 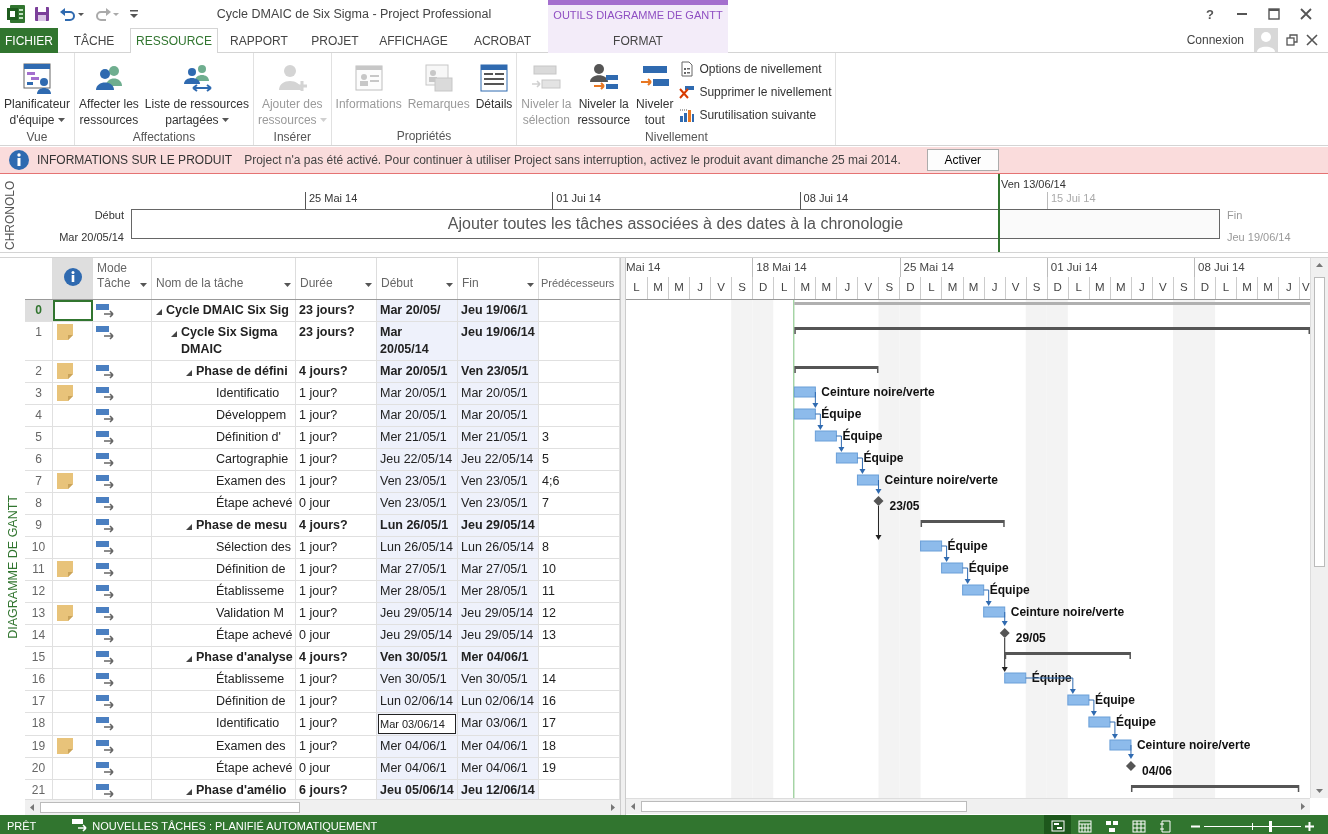 What do you see at coordinates (413, 40) in the screenshot?
I see `ribbon-tab: AFFICHAGE` at bounding box center [413, 40].